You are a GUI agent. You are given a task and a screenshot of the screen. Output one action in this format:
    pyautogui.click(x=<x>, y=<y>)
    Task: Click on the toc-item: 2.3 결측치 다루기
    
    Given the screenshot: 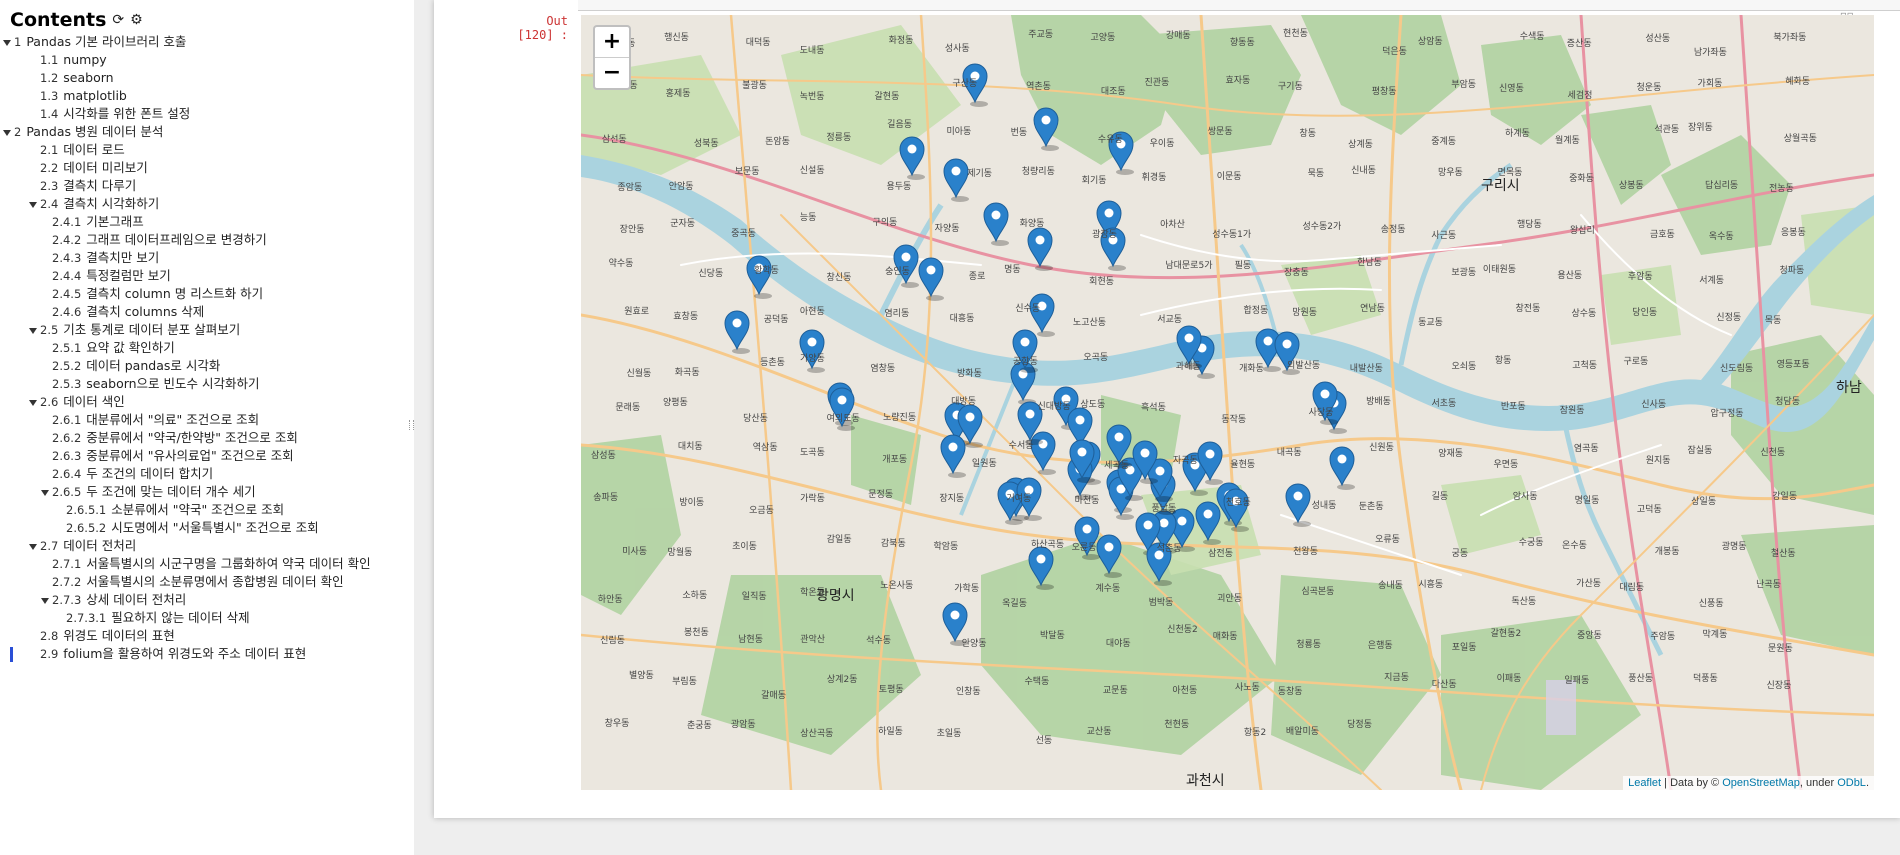 What is the action you would take?
    pyautogui.click(x=207, y=186)
    